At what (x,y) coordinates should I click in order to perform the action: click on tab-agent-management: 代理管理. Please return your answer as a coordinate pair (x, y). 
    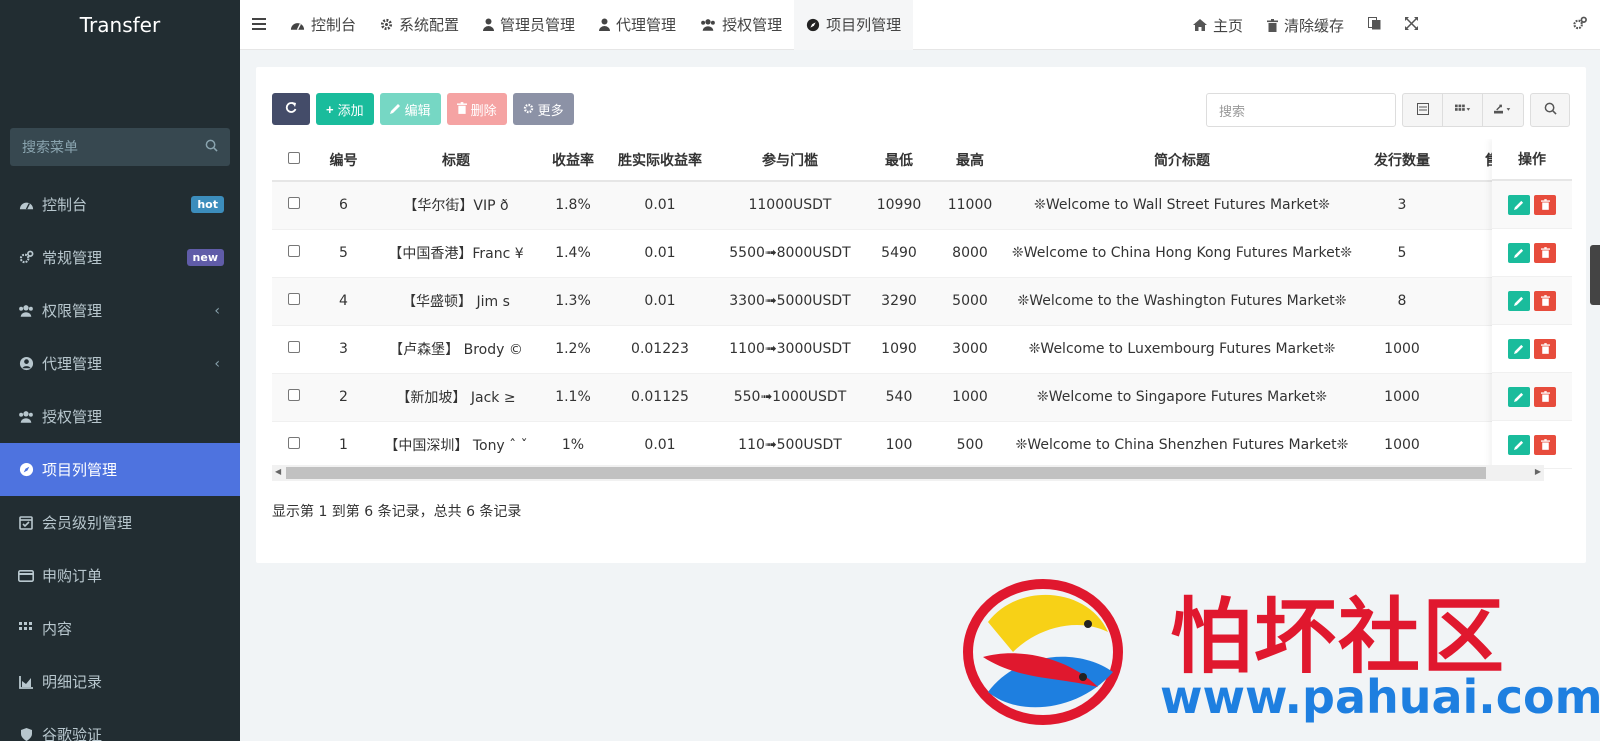
    Looking at the image, I should click on (637, 25).